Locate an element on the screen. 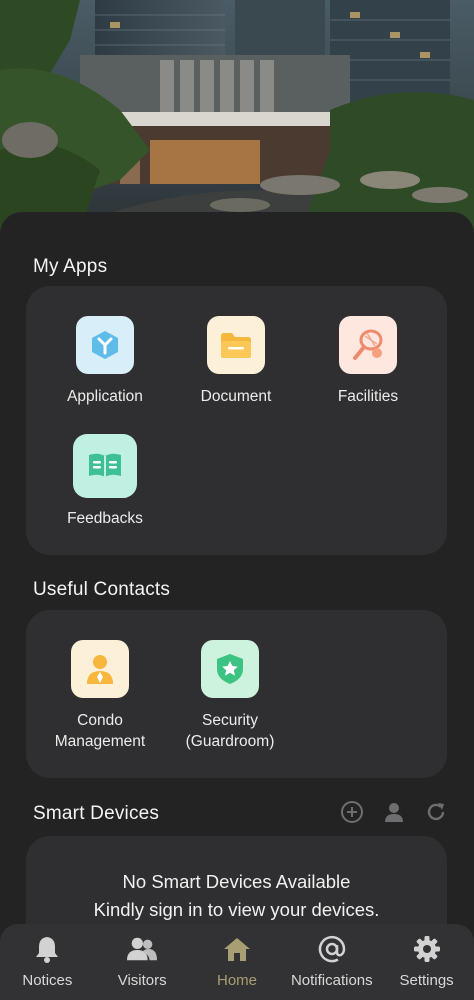  at-icon is located at coordinates (332, 949).